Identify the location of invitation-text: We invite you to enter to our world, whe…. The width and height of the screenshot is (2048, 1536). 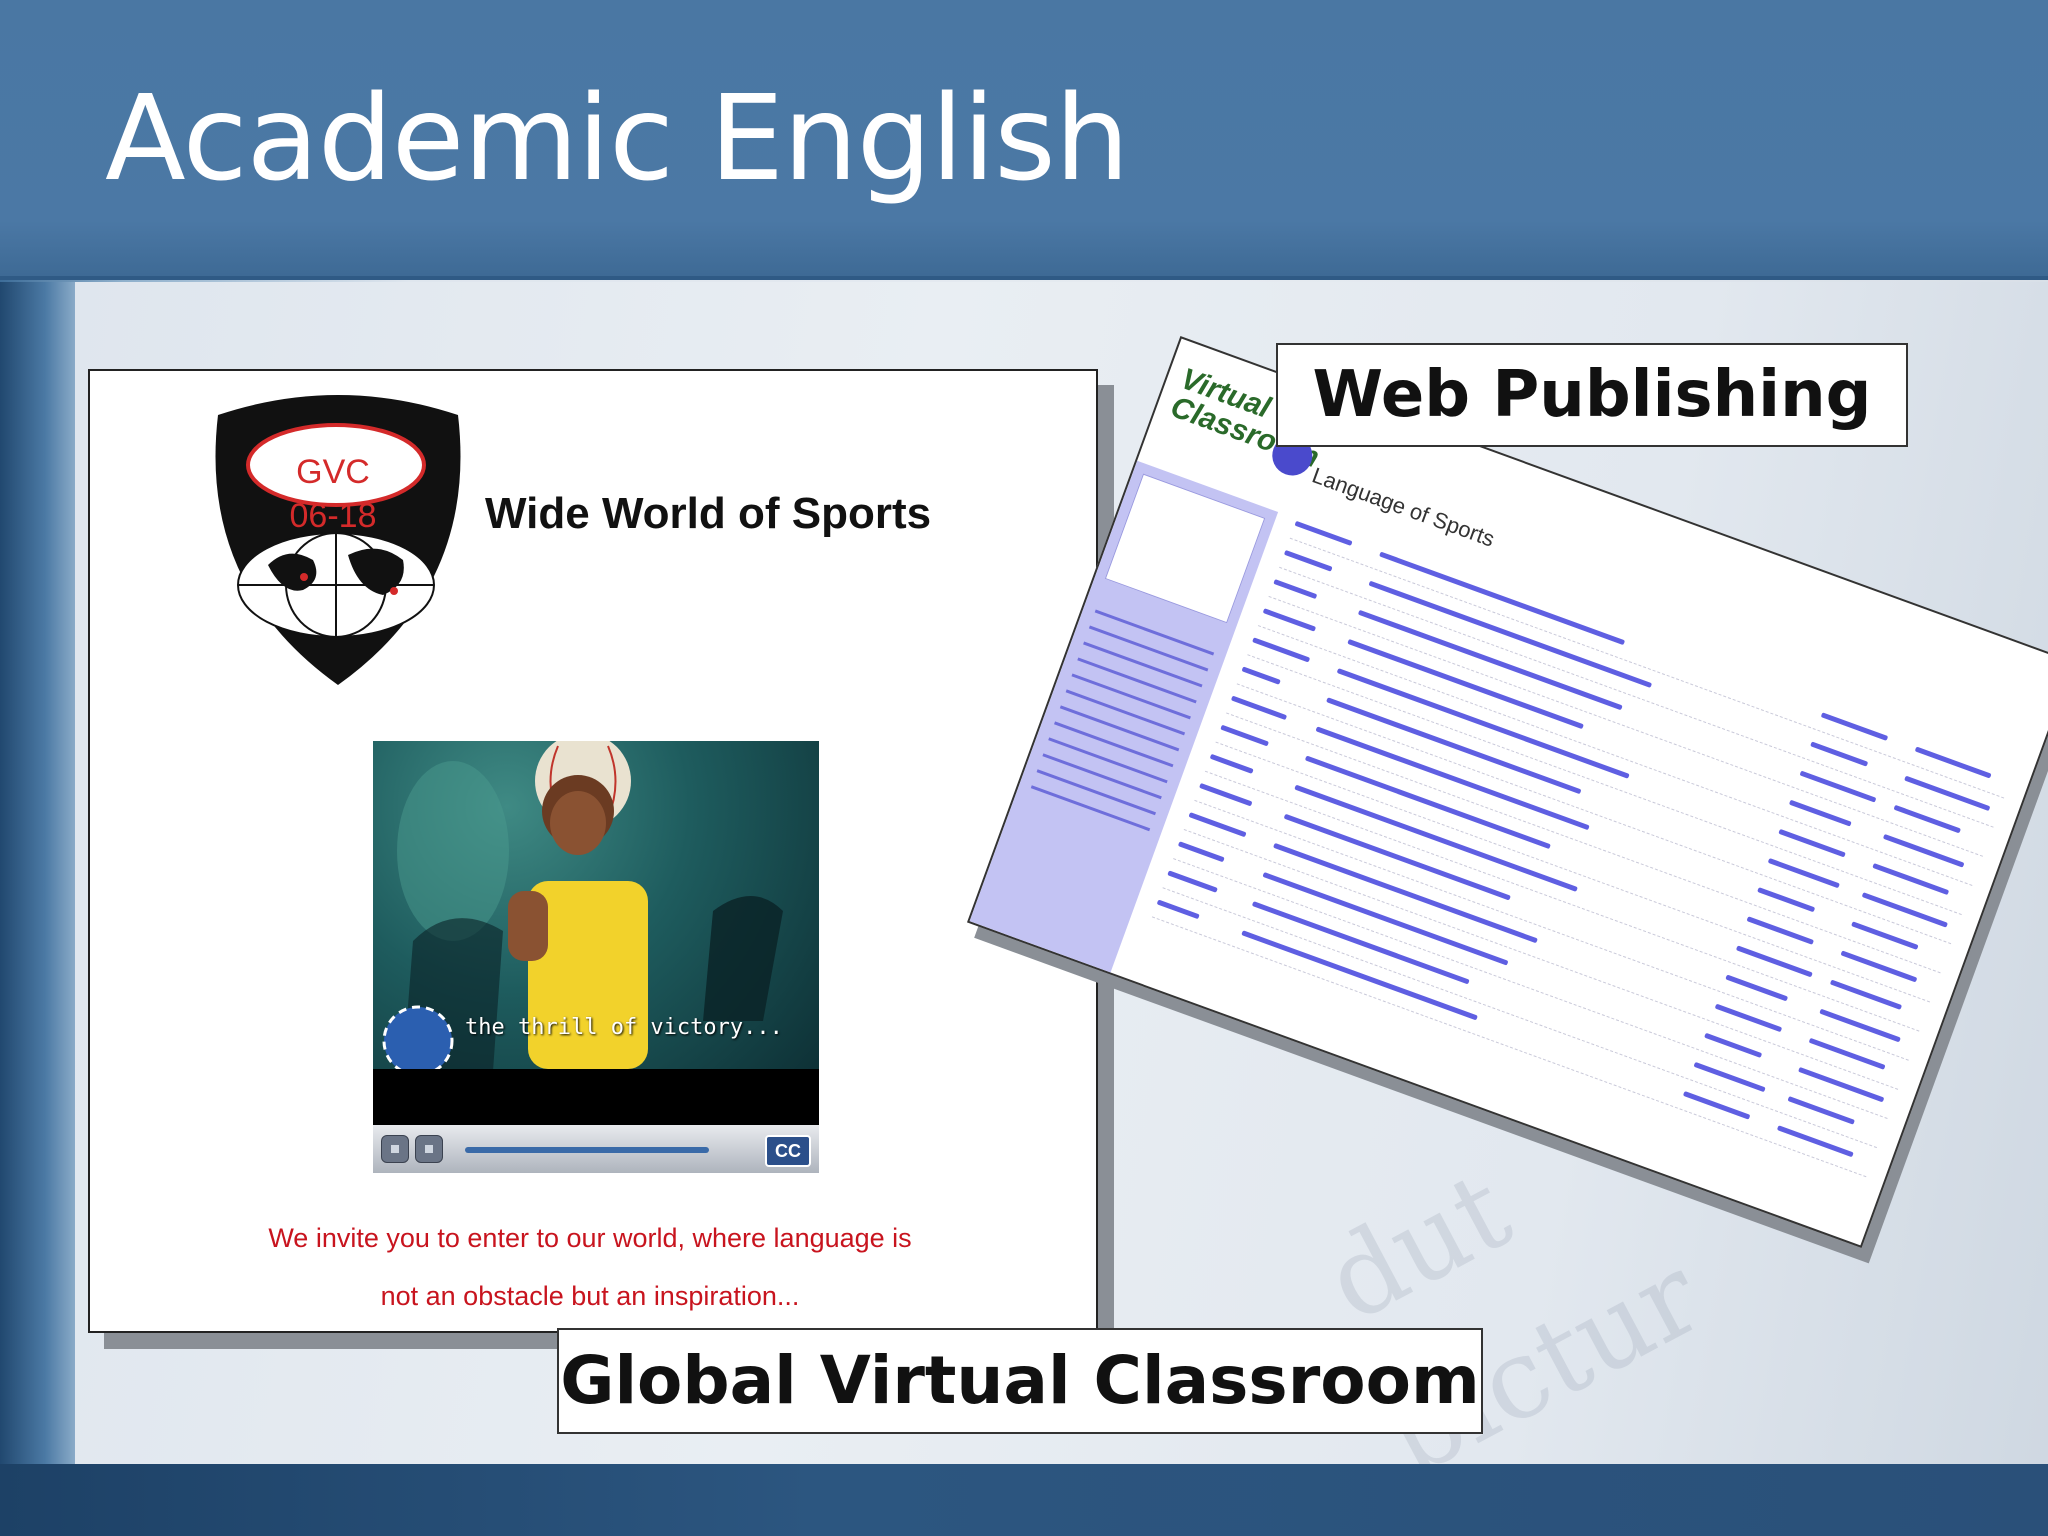
(590, 1267).